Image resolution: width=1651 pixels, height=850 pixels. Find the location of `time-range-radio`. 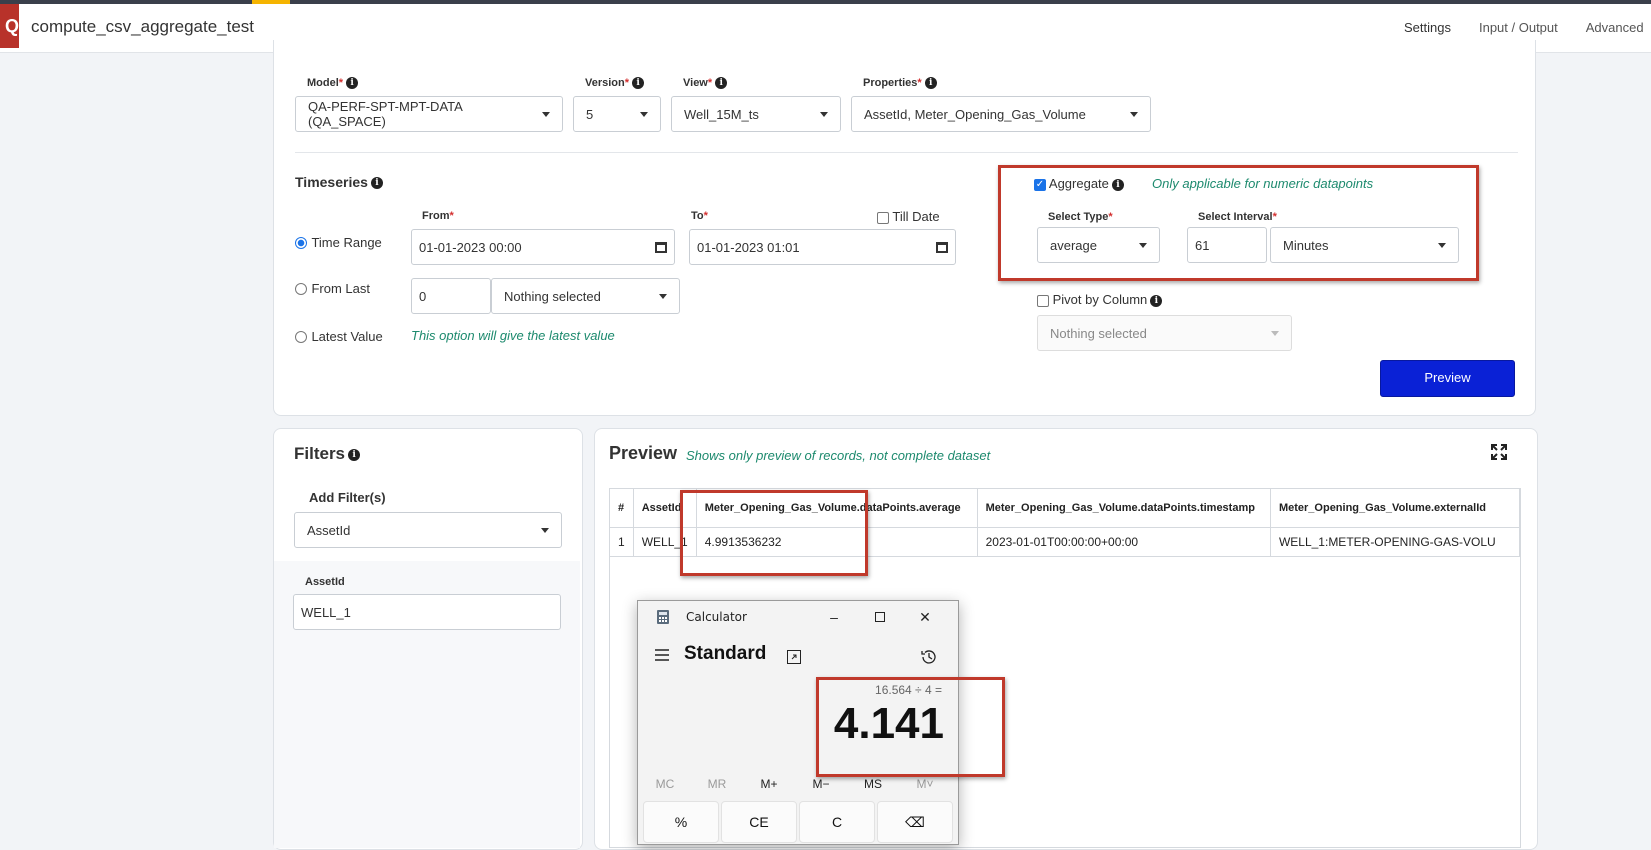

time-range-radio is located at coordinates (301, 242).